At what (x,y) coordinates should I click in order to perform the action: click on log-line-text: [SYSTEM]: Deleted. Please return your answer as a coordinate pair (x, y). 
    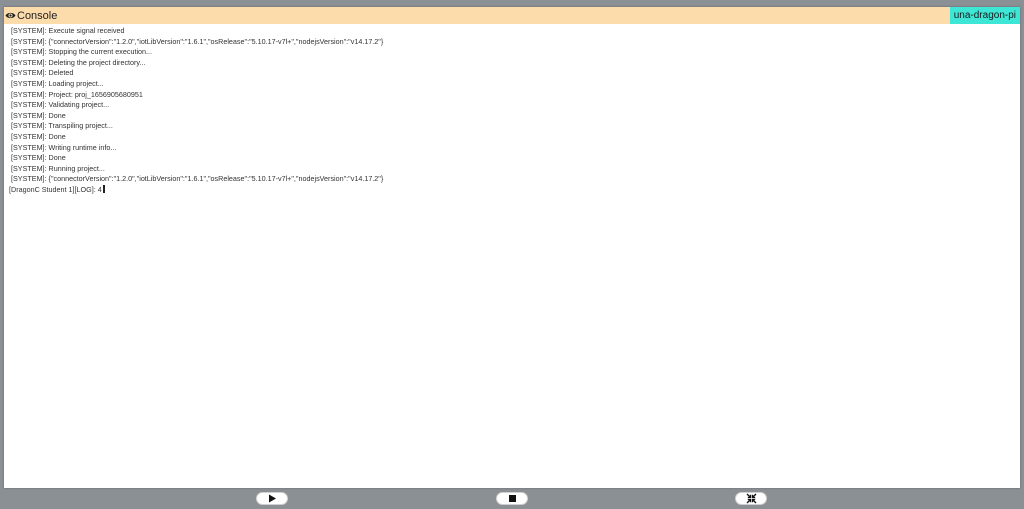
    Looking at the image, I should click on (42, 73).